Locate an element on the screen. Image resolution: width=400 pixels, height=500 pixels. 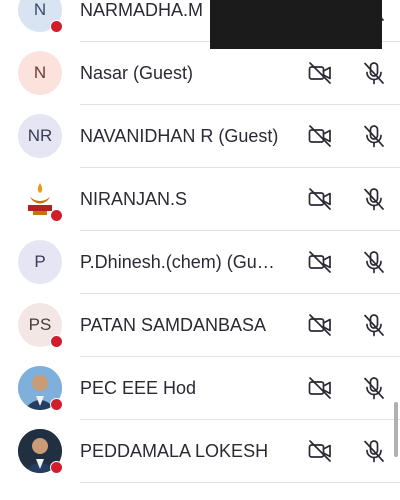
participant-row: P P.Dhinesh.(chem) (Guest) is located at coordinates (200, 262).